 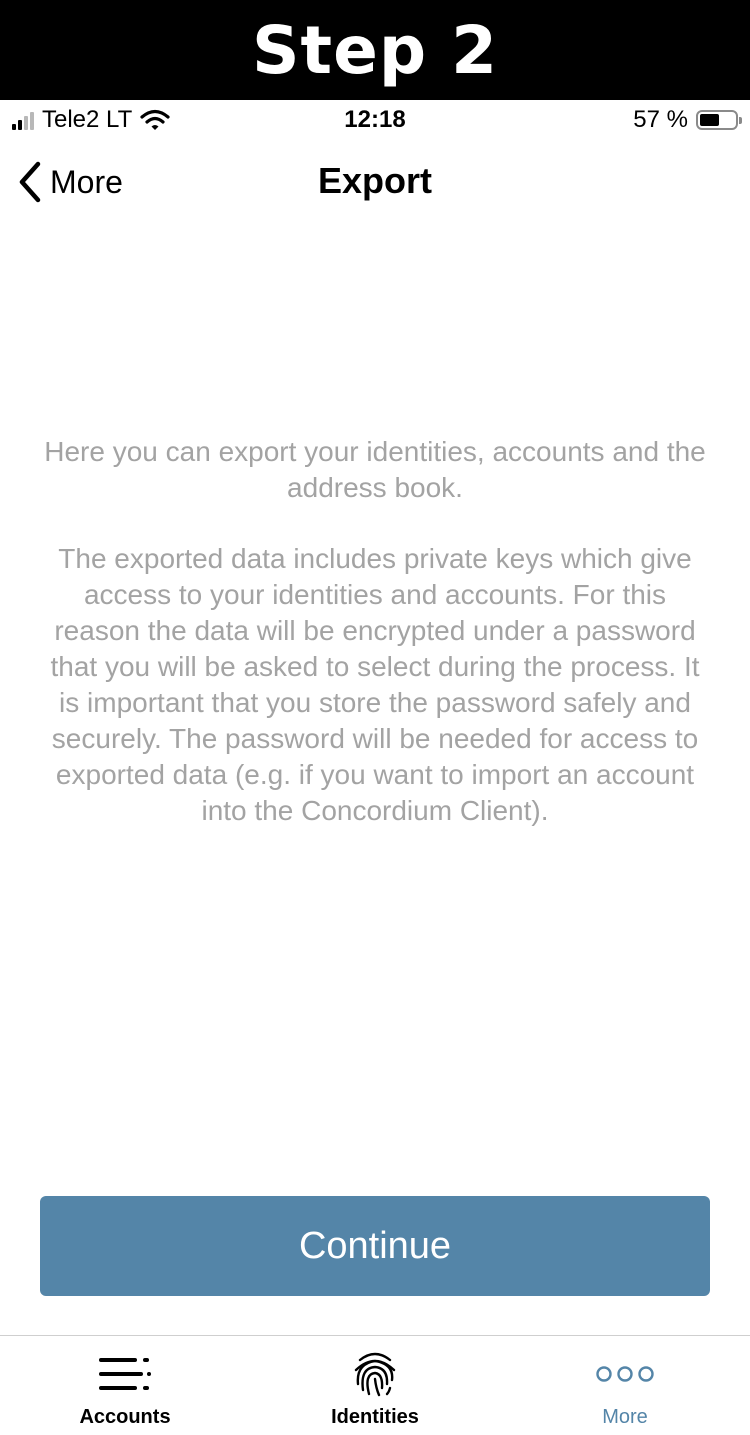 I want to click on more-dots-icon, so click(x=625, y=1374).